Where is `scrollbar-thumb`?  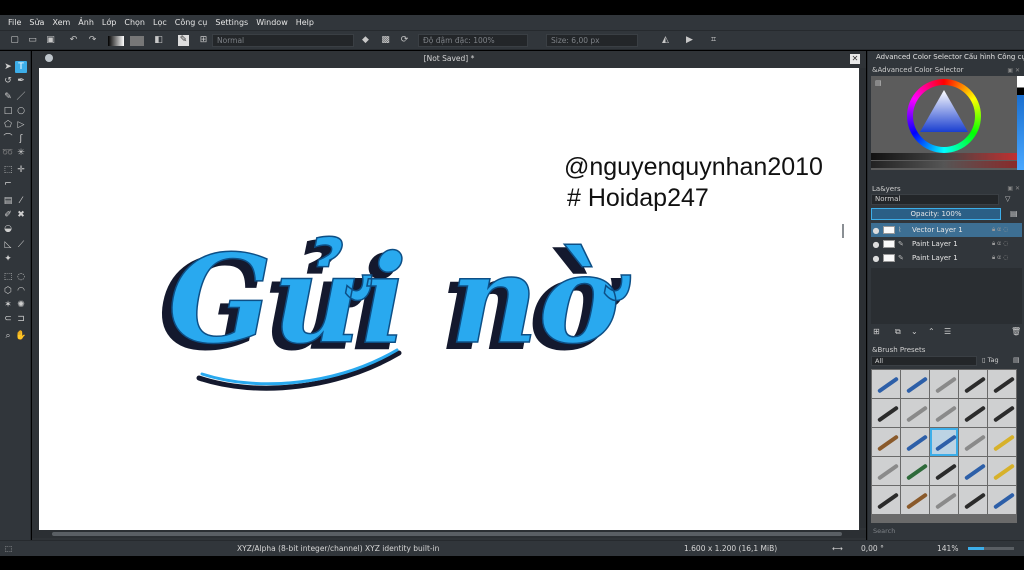 scrollbar-thumb is located at coordinates (447, 534).